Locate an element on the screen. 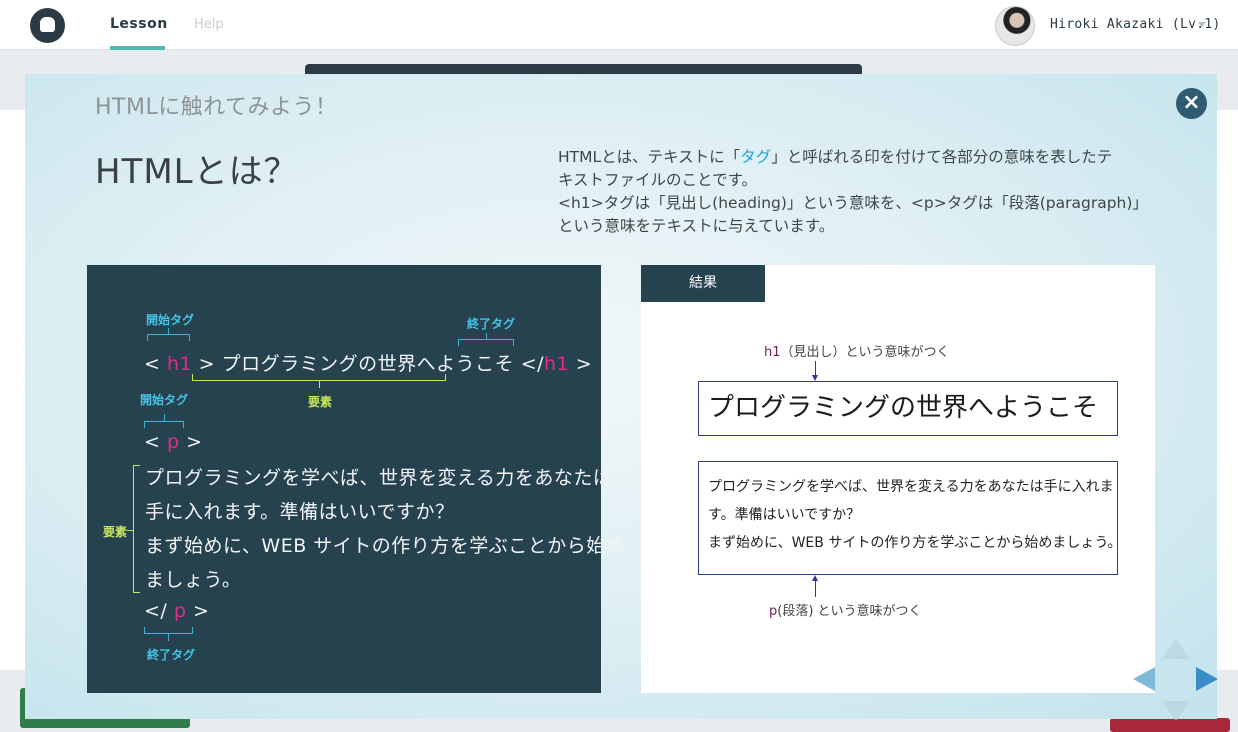  arrow-up-icon is located at coordinates (1176, 649).